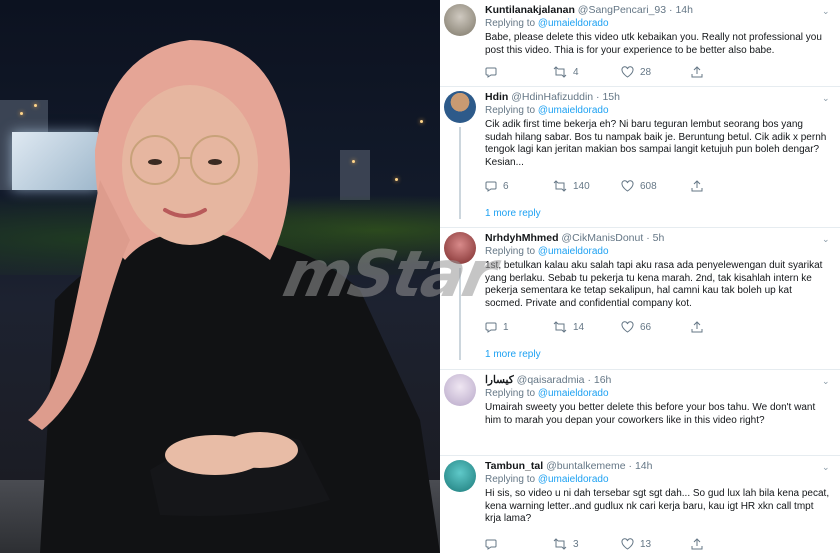  I want to click on tweet-header: NrhdyhMhmed @CikManisDonut · 5h, so click(575, 238).